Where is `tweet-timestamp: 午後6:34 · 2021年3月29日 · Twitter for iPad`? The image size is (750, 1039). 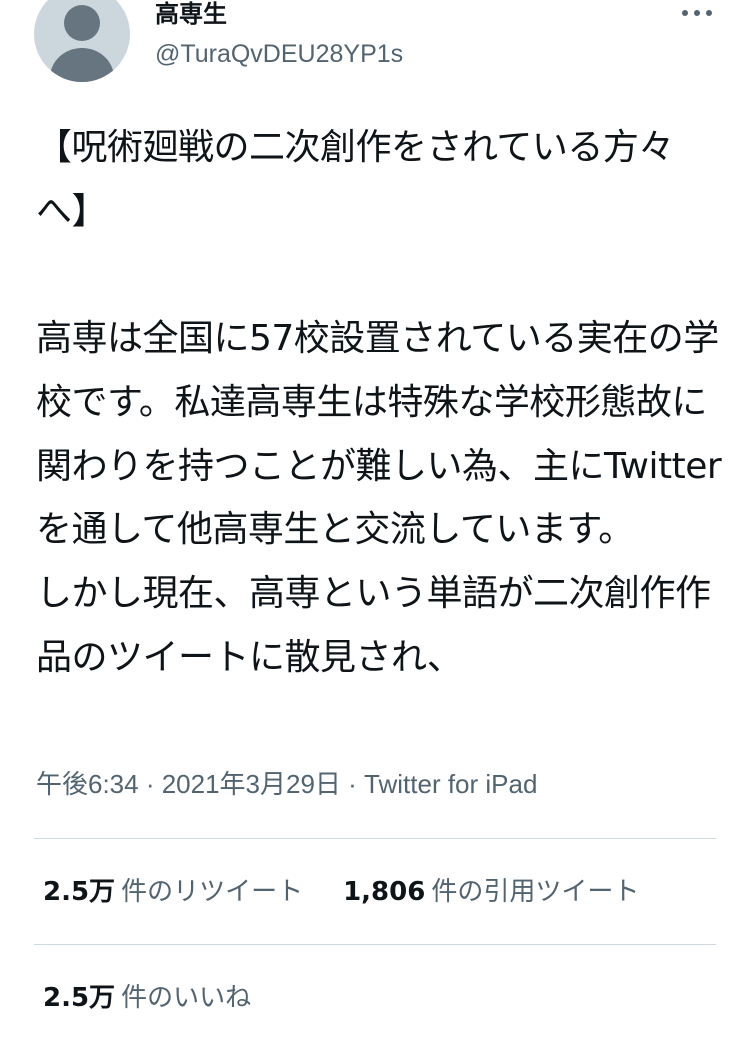
tweet-timestamp: 午後6:34 · 2021年3月29日 · Twitter for iPad is located at coordinates (286, 784).